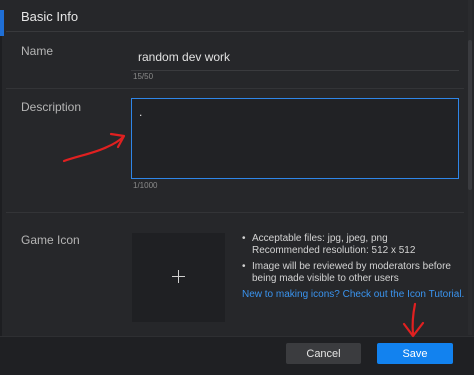 The height and width of the screenshot is (375, 474). What do you see at coordinates (94, 147) in the screenshot?
I see `red-arrow-icon` at bounding box center [94, 147].